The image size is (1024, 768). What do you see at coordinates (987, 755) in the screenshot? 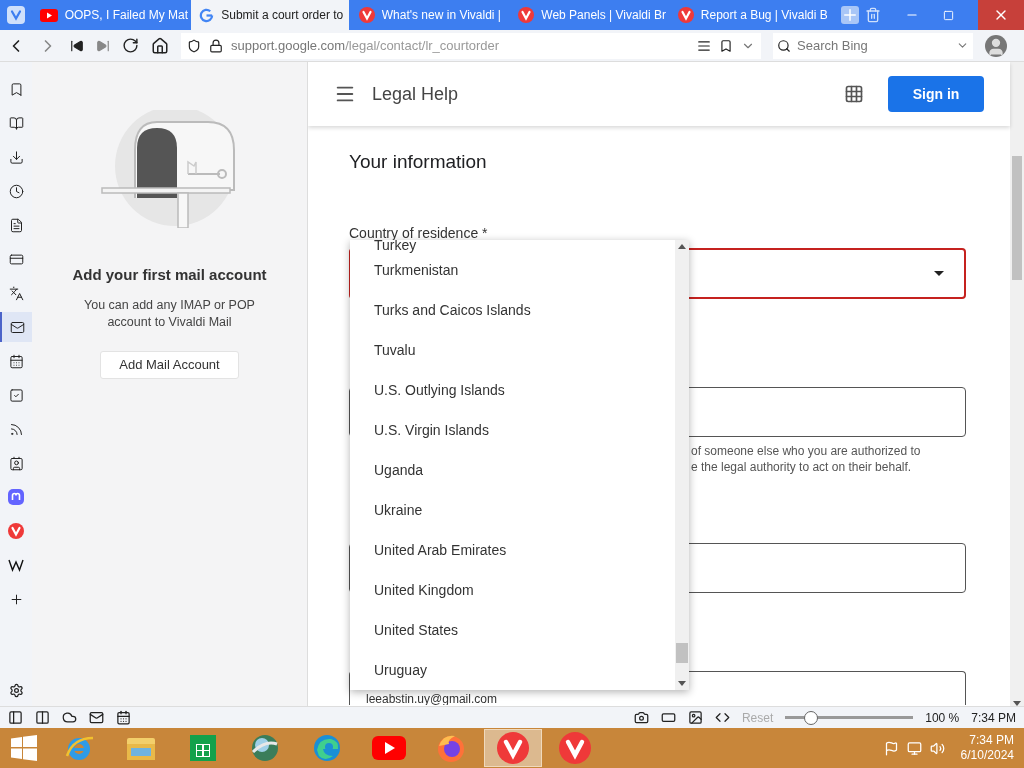
I see `clock-date: 6/10/2024` at bounding box center [987, 755].